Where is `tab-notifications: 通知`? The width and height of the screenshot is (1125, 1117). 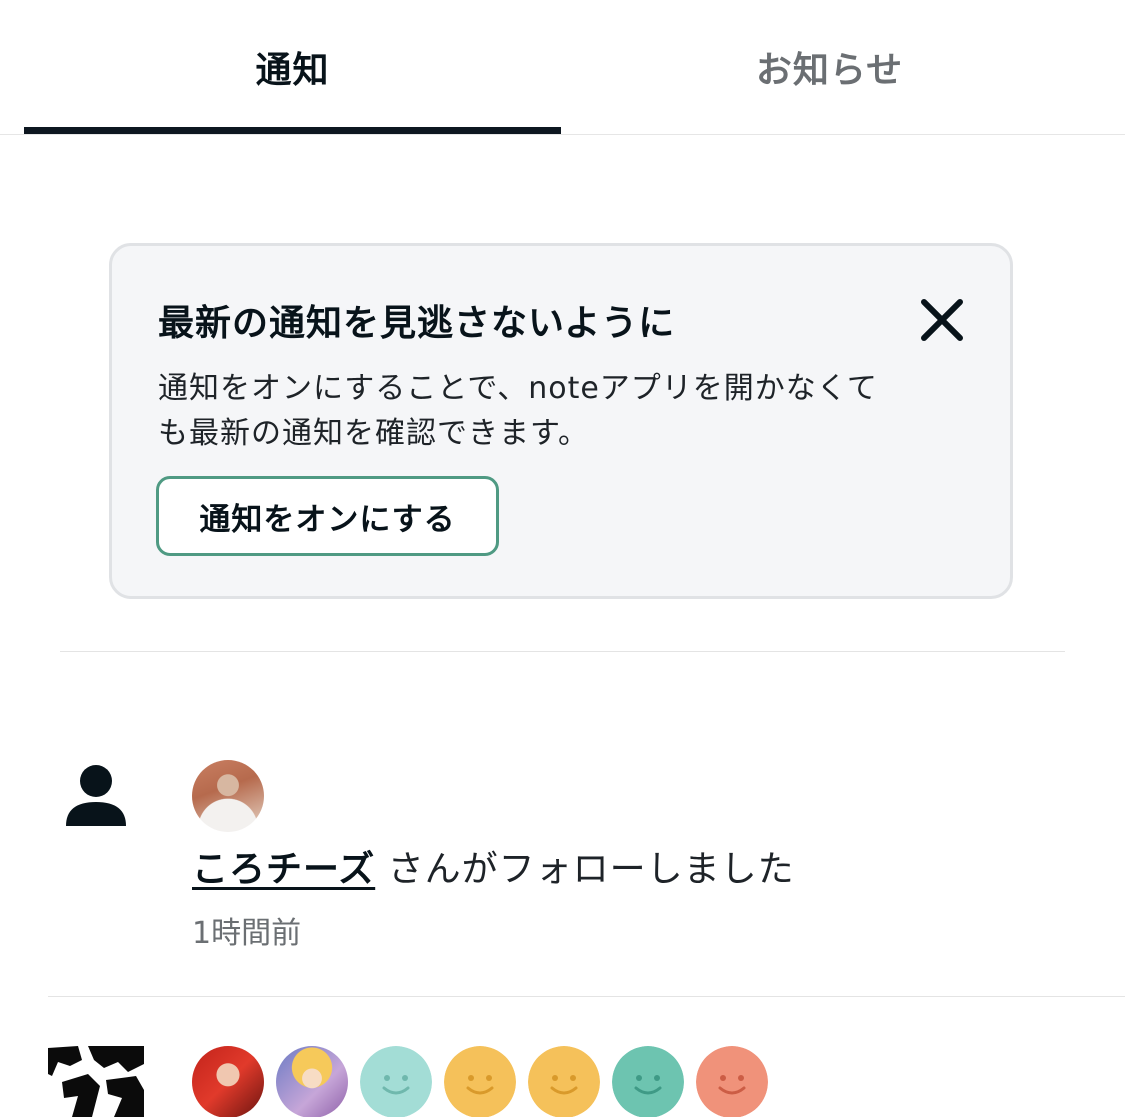 tab-notifications: 通知 is located at coordinates (292, 67).